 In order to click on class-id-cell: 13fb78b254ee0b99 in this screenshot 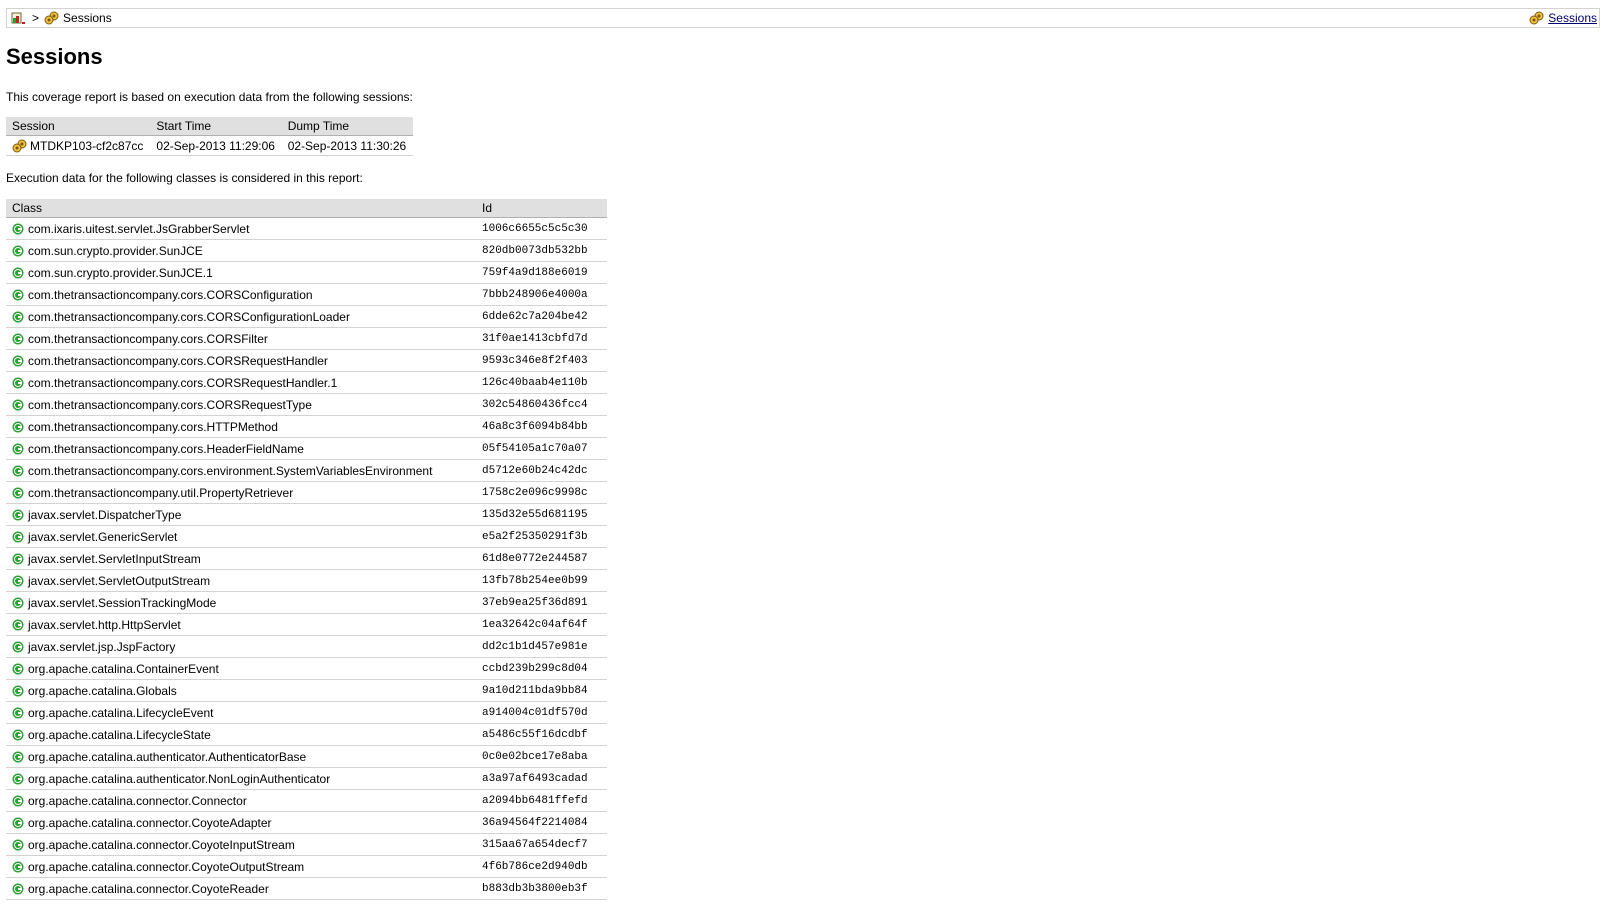, I will do `click(541, 580)`.